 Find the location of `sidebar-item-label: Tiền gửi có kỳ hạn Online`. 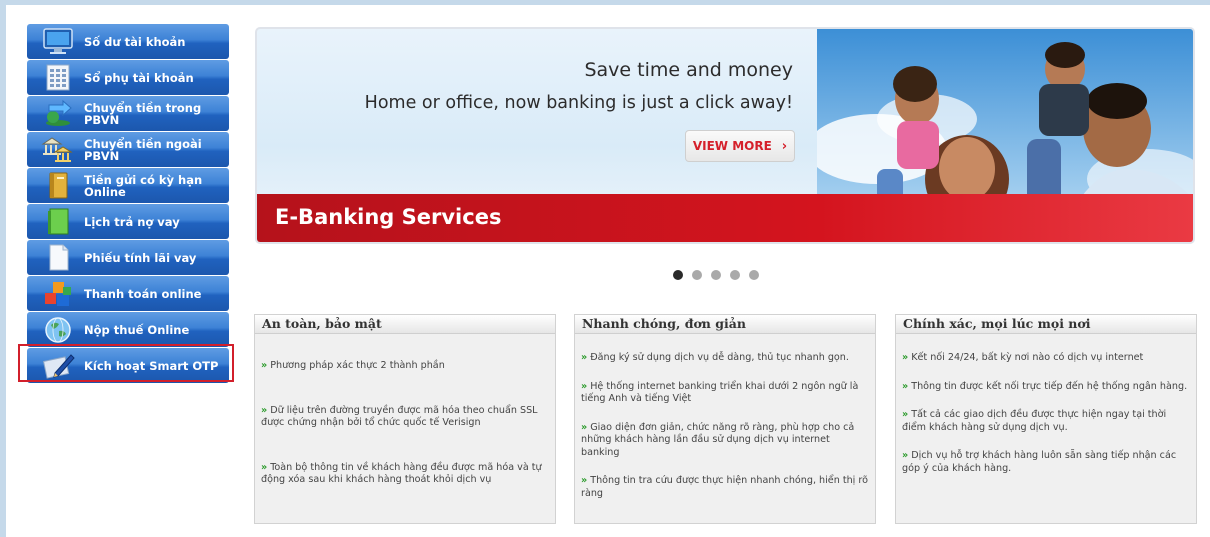

sidebar-item-label: Tiền gửi có kỳ hạn Online is located at coordinates (143, 185).